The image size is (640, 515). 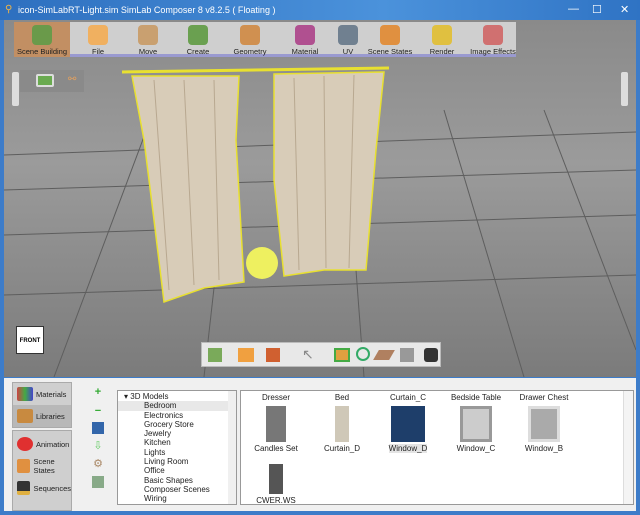 I want to click on toolbar-file-button: File, so click(x=98, y=39).